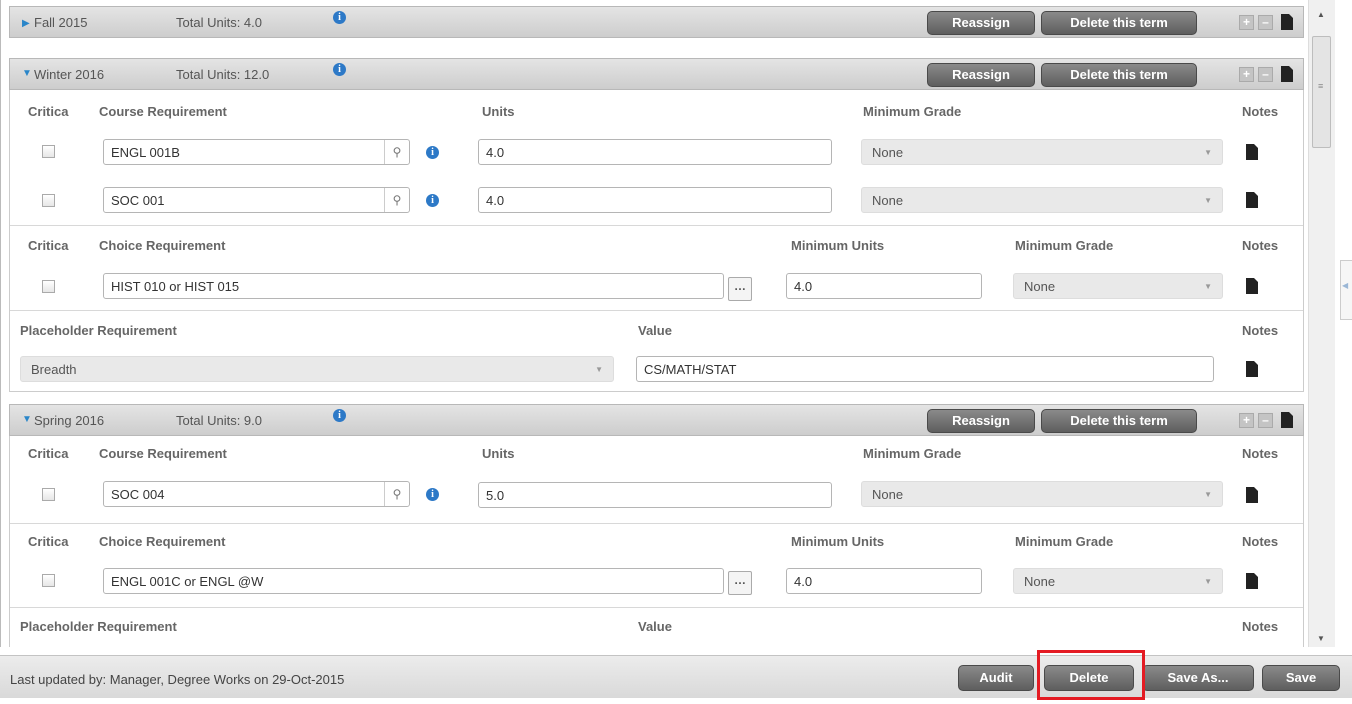 This screenshot has height=704, width=1352. I want to click on choice-input: ENGL 001C or ENGL @W, so click(413, 581).